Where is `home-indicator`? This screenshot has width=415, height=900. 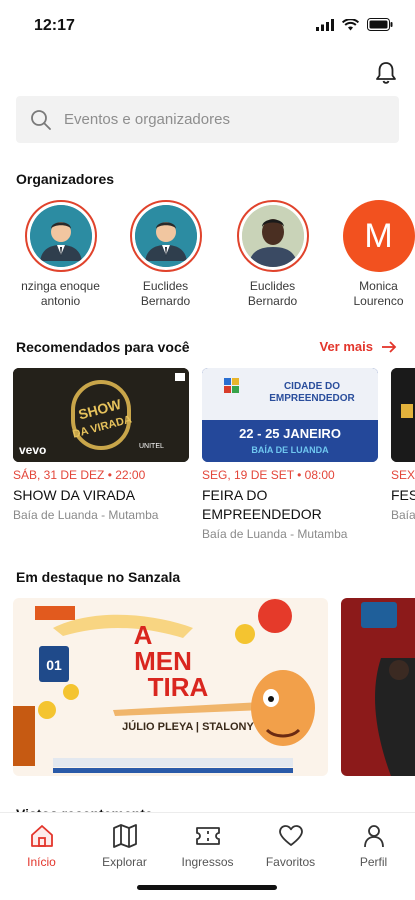 home-indicator is located at coordinates (207, 887).